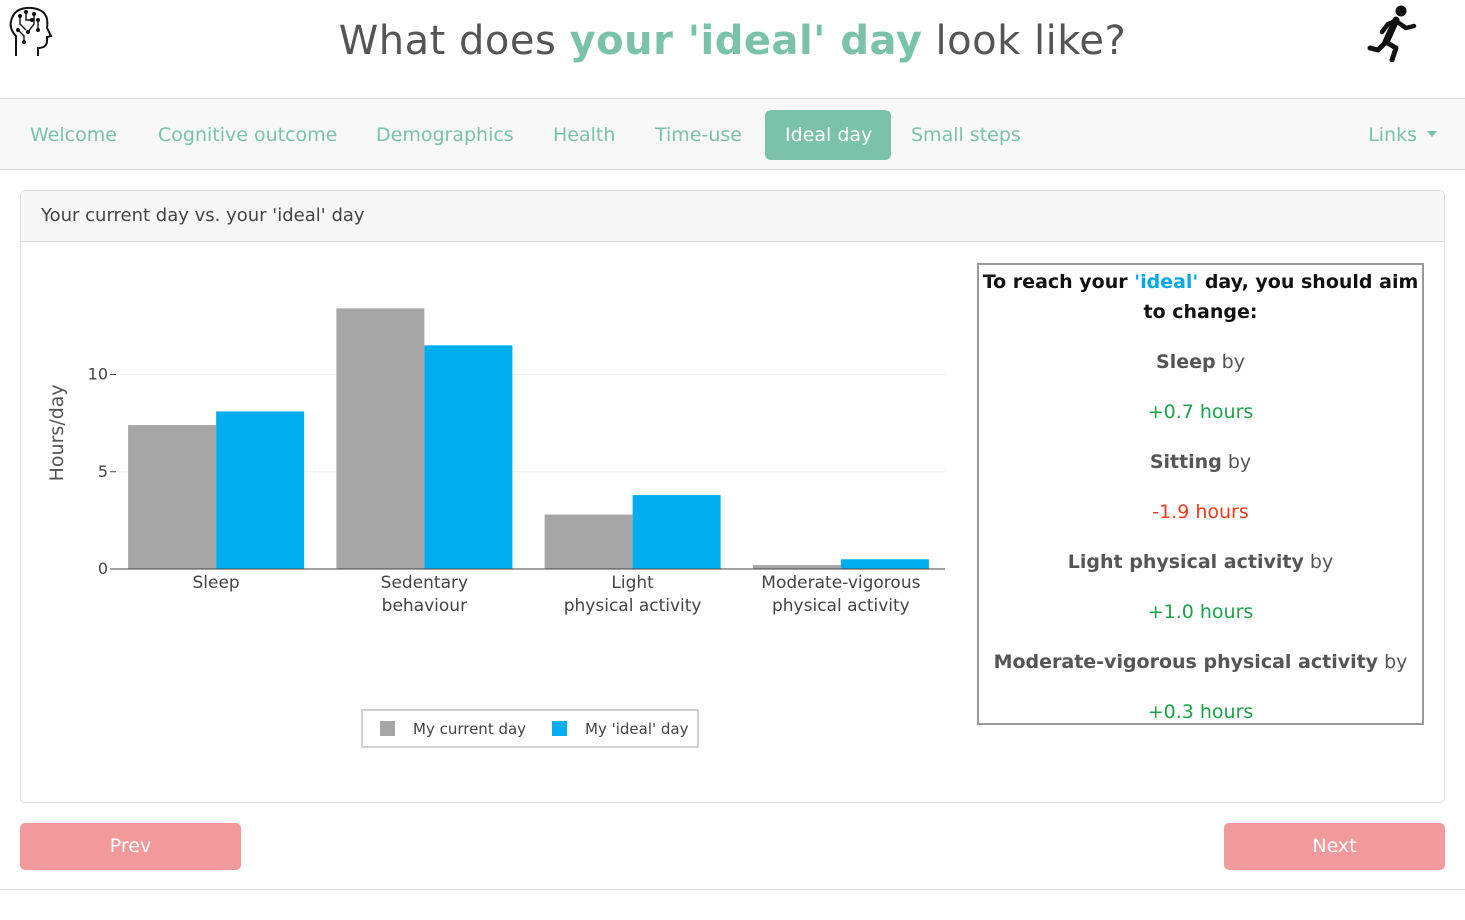 The width and height of the screenshot is (1465, 920). Describe the element at coordinates (584, 135) in the screenshot. I see `nav-tab-health: Health` at that location.